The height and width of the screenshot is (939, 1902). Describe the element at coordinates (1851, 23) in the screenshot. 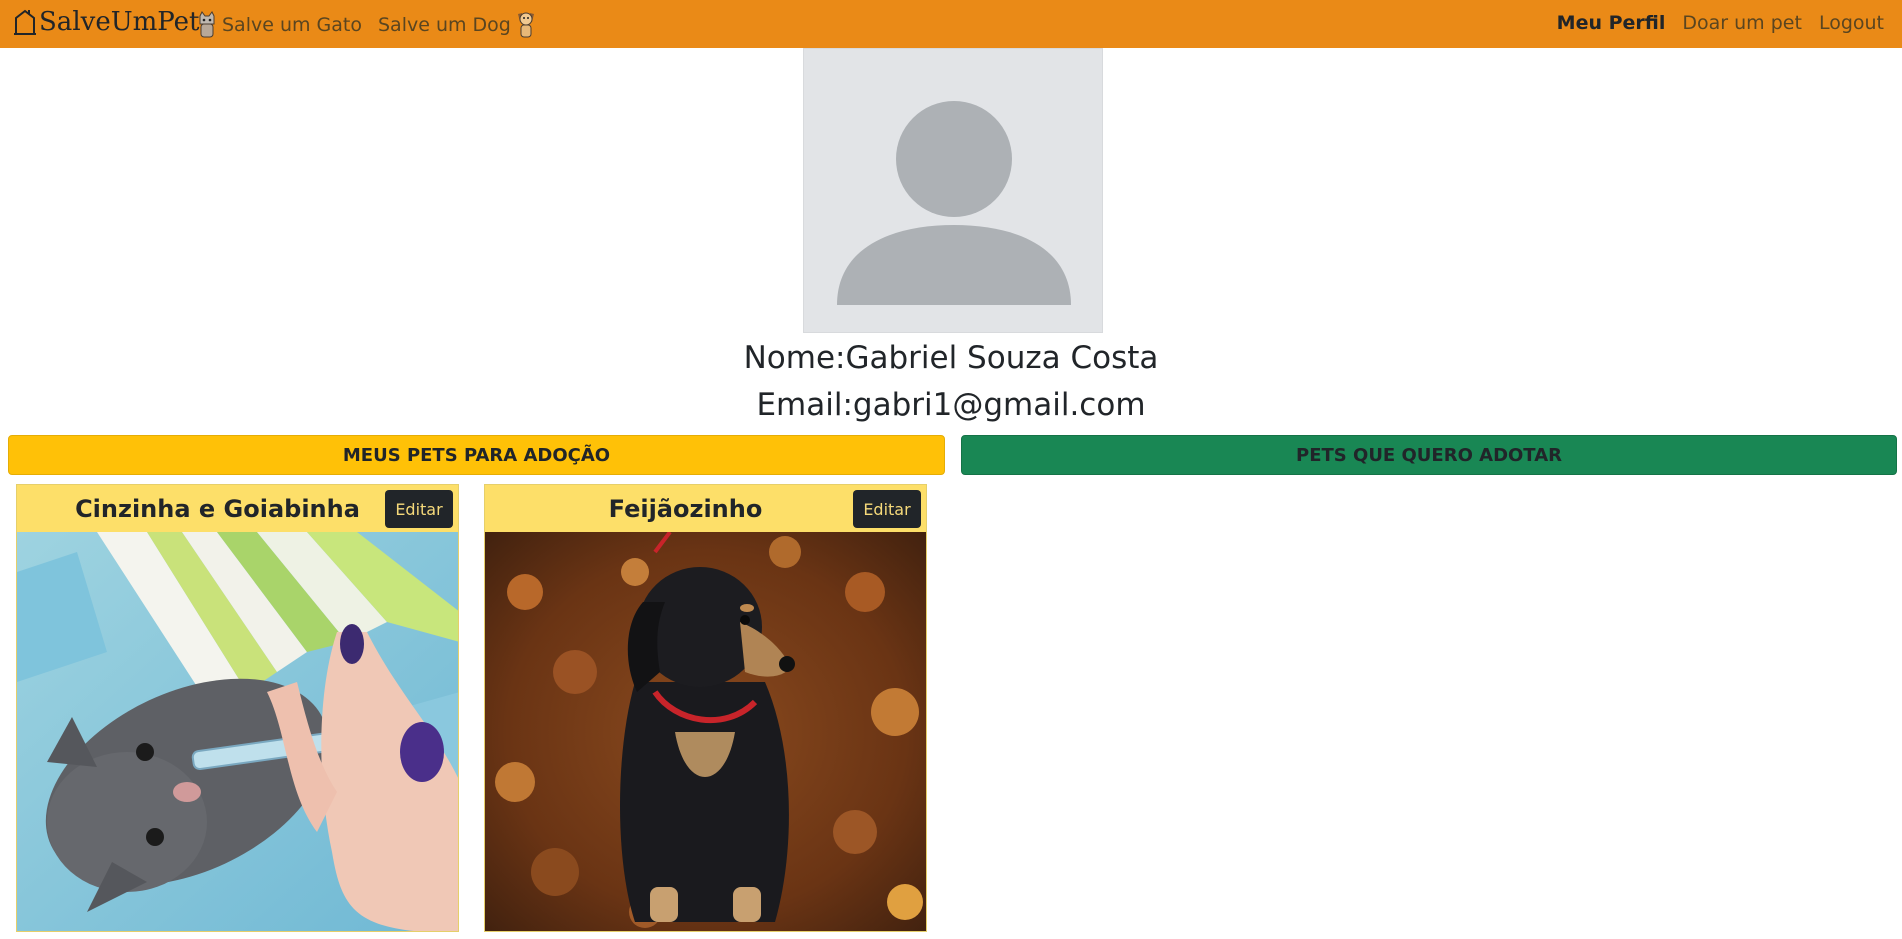

I see `nav-link-logout: Logout` at that location.